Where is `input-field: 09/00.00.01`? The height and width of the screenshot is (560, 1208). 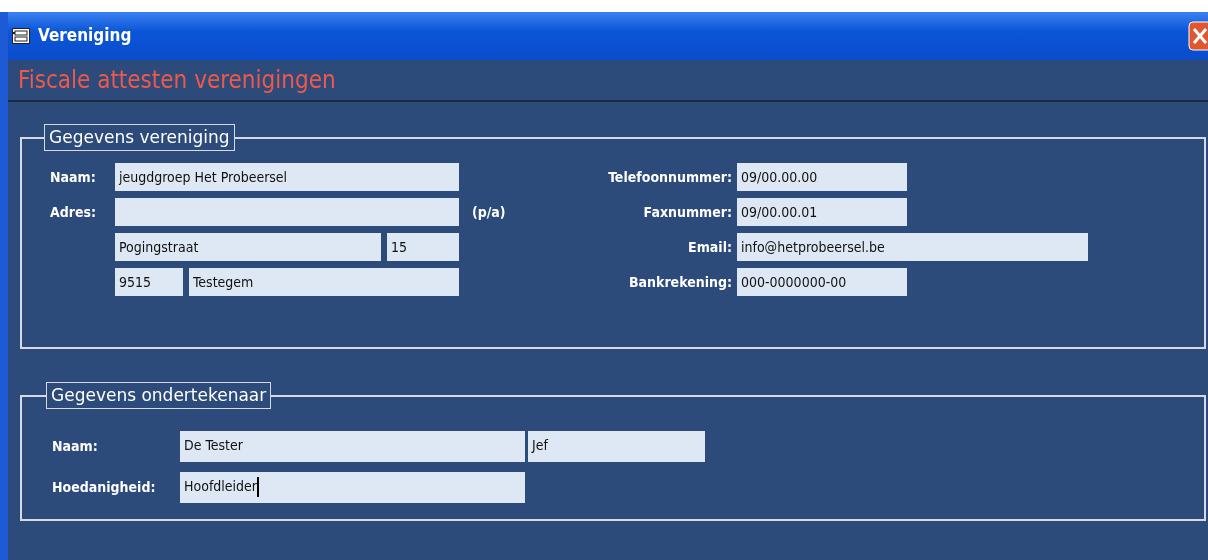 input-field: 09/00.00.01 is located at coordinates (822, 212).